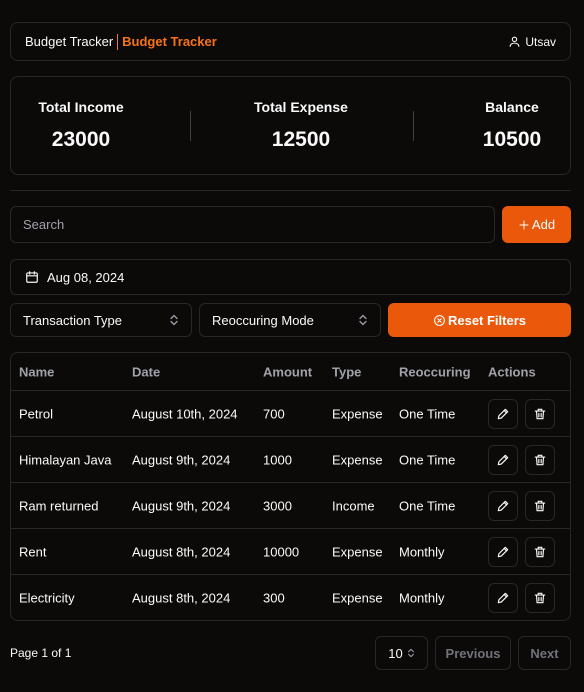  What do you see at coordinates (32, 277) in the screenshot?
I see `calendar-icon` at bounding box center [32, 277].